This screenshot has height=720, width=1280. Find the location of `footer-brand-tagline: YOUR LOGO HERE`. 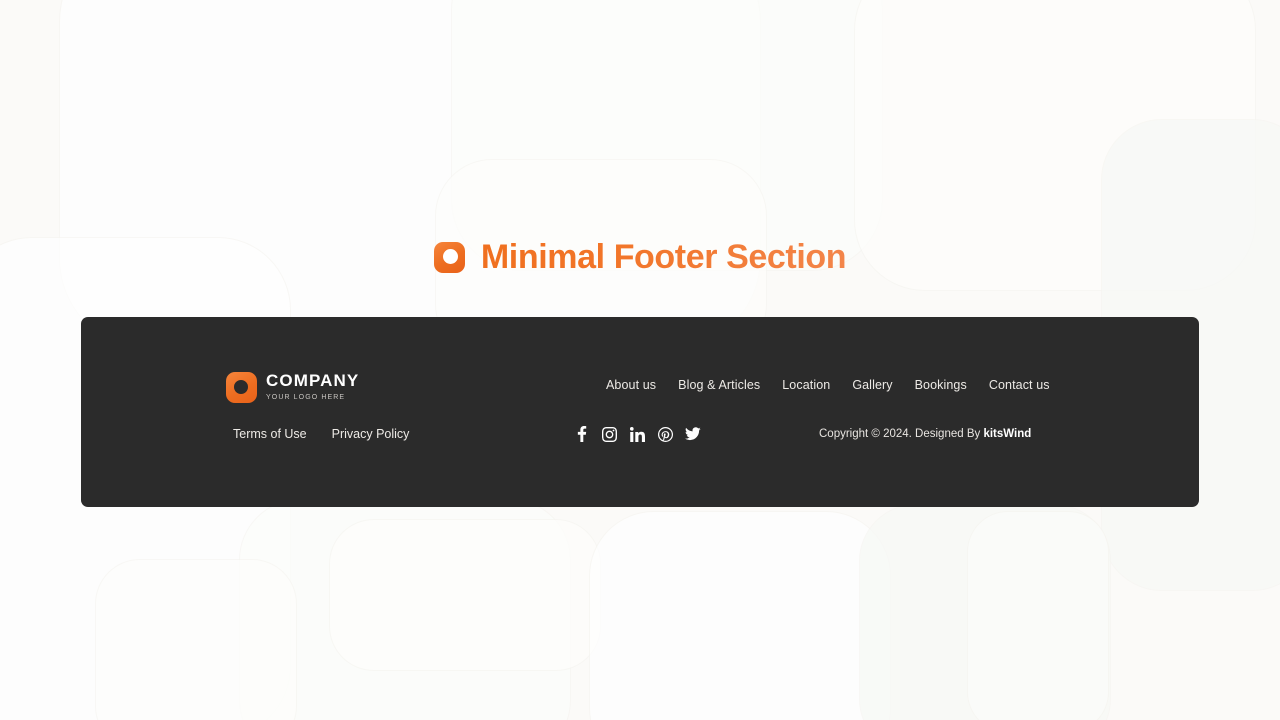

footer-brand-tagline: YOUR LOGO HERE is located at coordinates (306, 397).